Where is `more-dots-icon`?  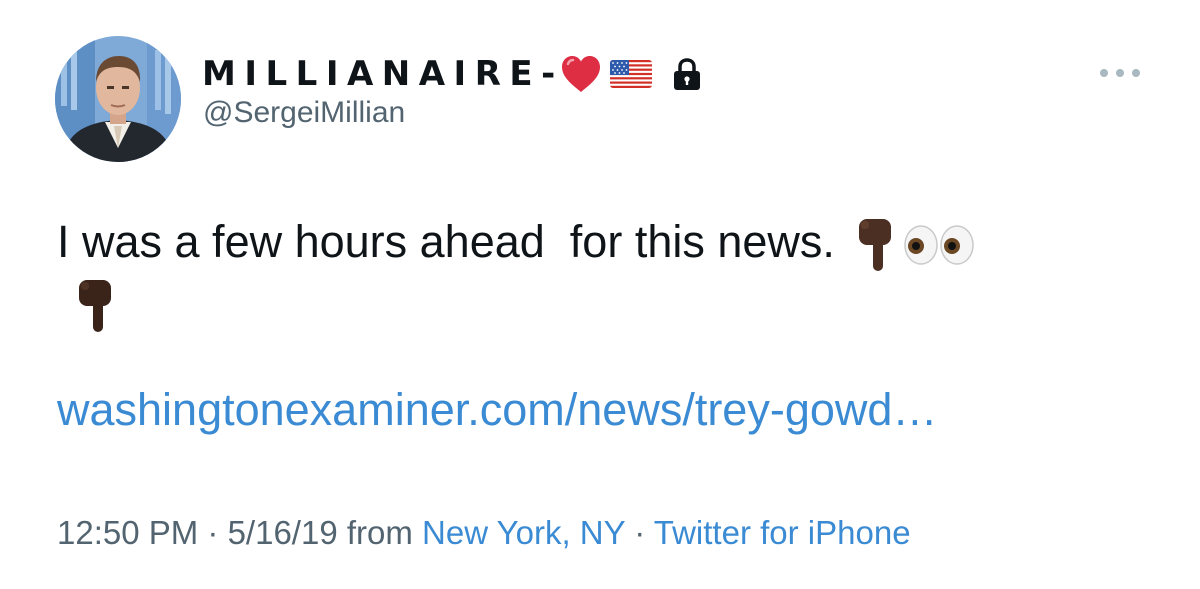 more-dots-icon is located at coordinates (1120, 73).